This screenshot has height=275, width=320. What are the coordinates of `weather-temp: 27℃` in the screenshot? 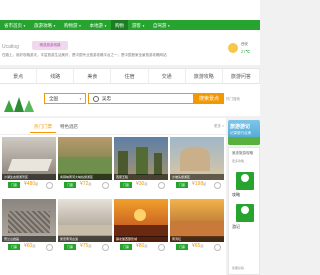 It's located at (245, 51).